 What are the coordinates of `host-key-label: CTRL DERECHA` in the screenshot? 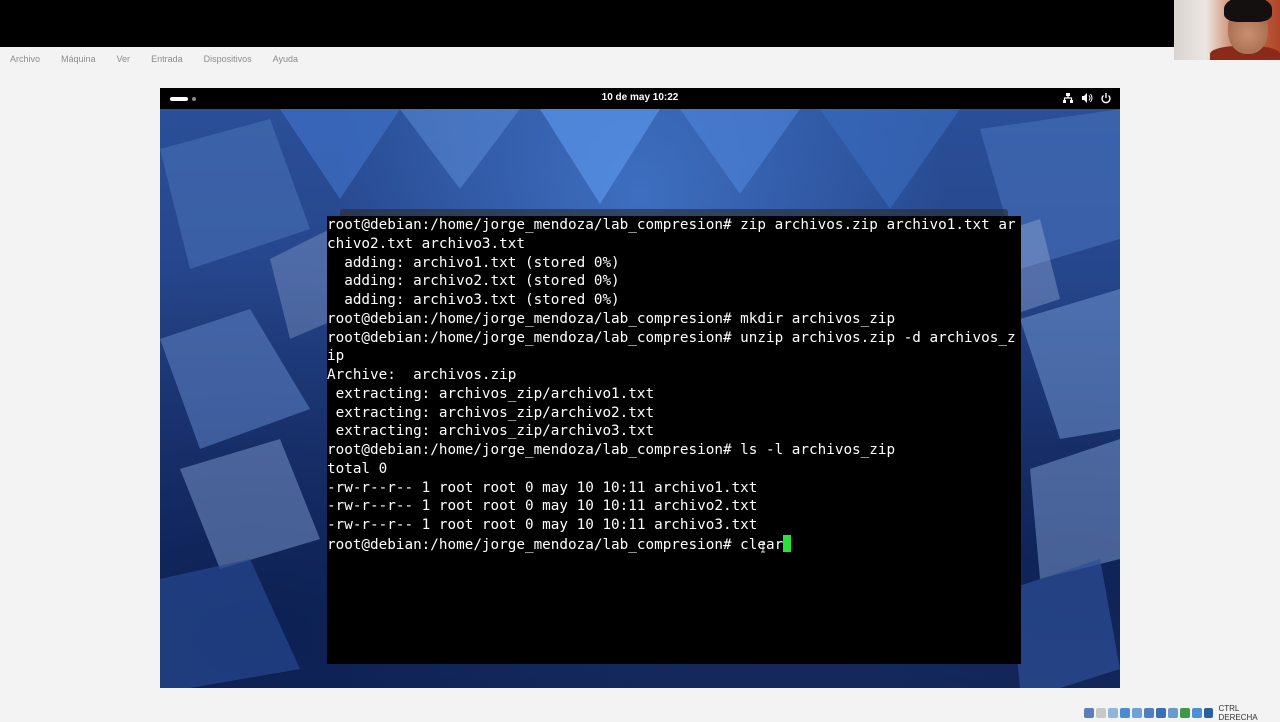 It's located at (1238, 713).